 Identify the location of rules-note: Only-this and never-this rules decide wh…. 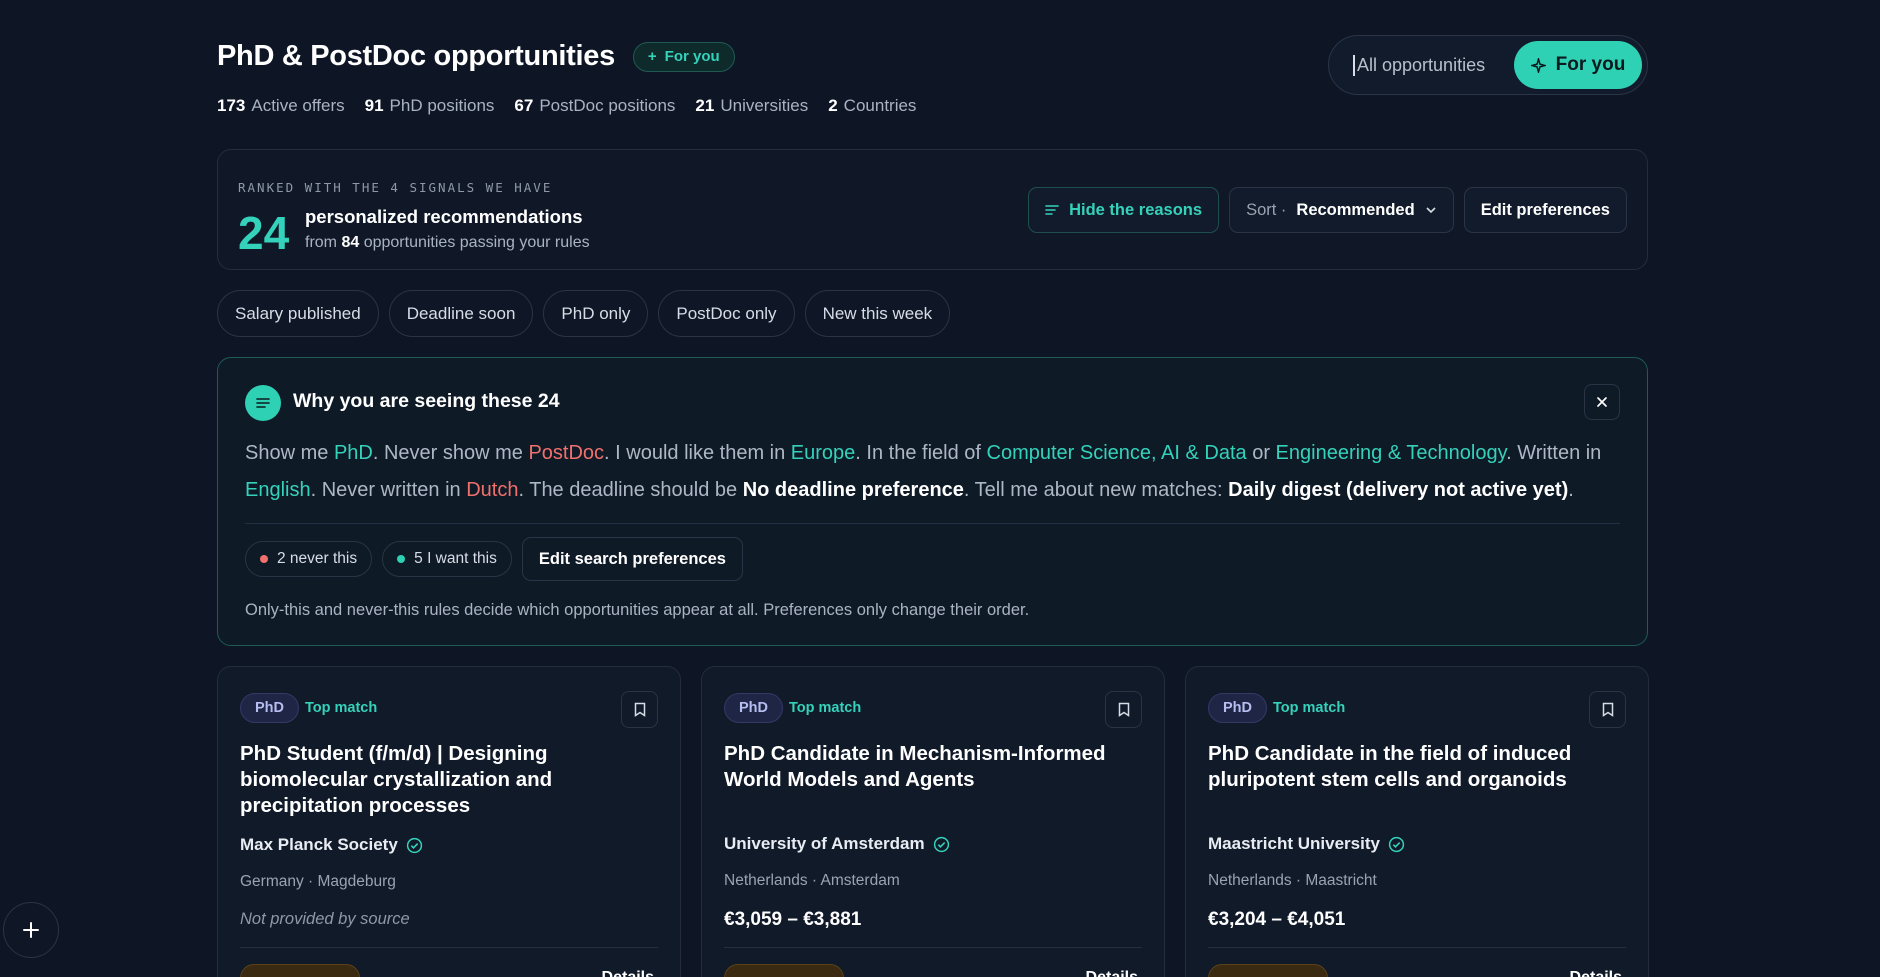
(637, 610).